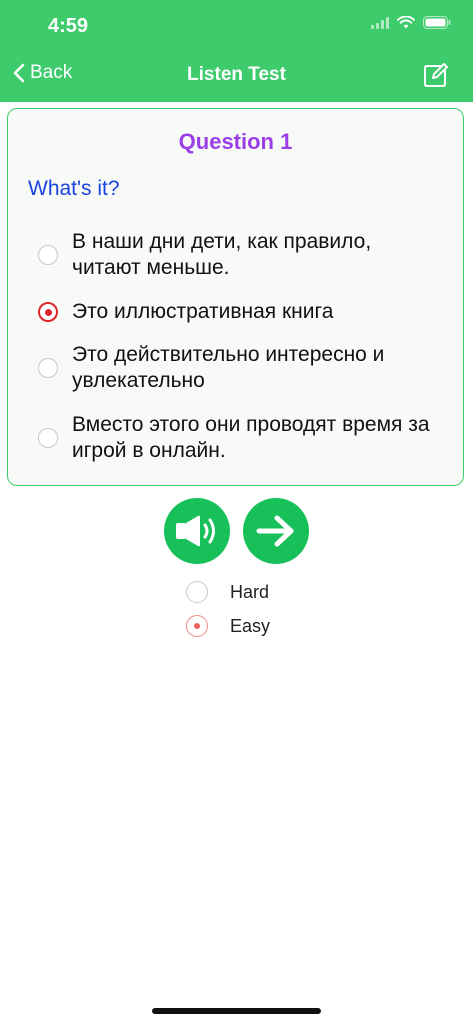 Image resolution: width=473 pixels, height=1024 pixels. What do you see at coordinates (380, 22) in the screenshot?
I see `signal-icon` at bounding box center [380, 22].